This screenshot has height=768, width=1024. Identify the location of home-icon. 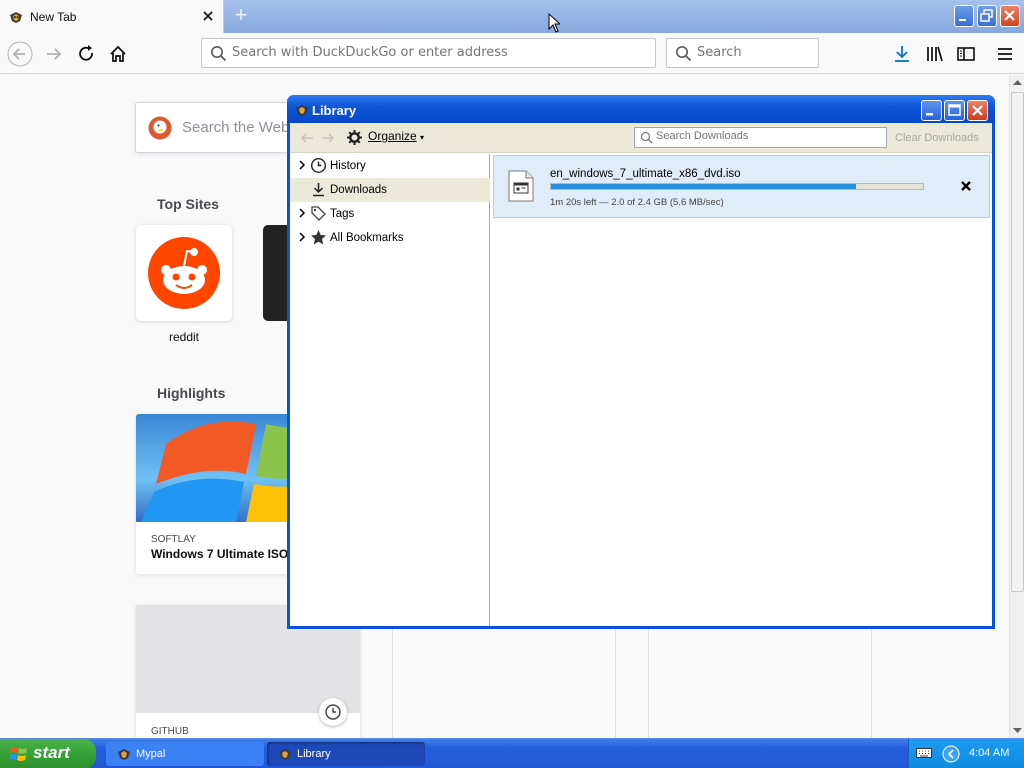
(118, 54).